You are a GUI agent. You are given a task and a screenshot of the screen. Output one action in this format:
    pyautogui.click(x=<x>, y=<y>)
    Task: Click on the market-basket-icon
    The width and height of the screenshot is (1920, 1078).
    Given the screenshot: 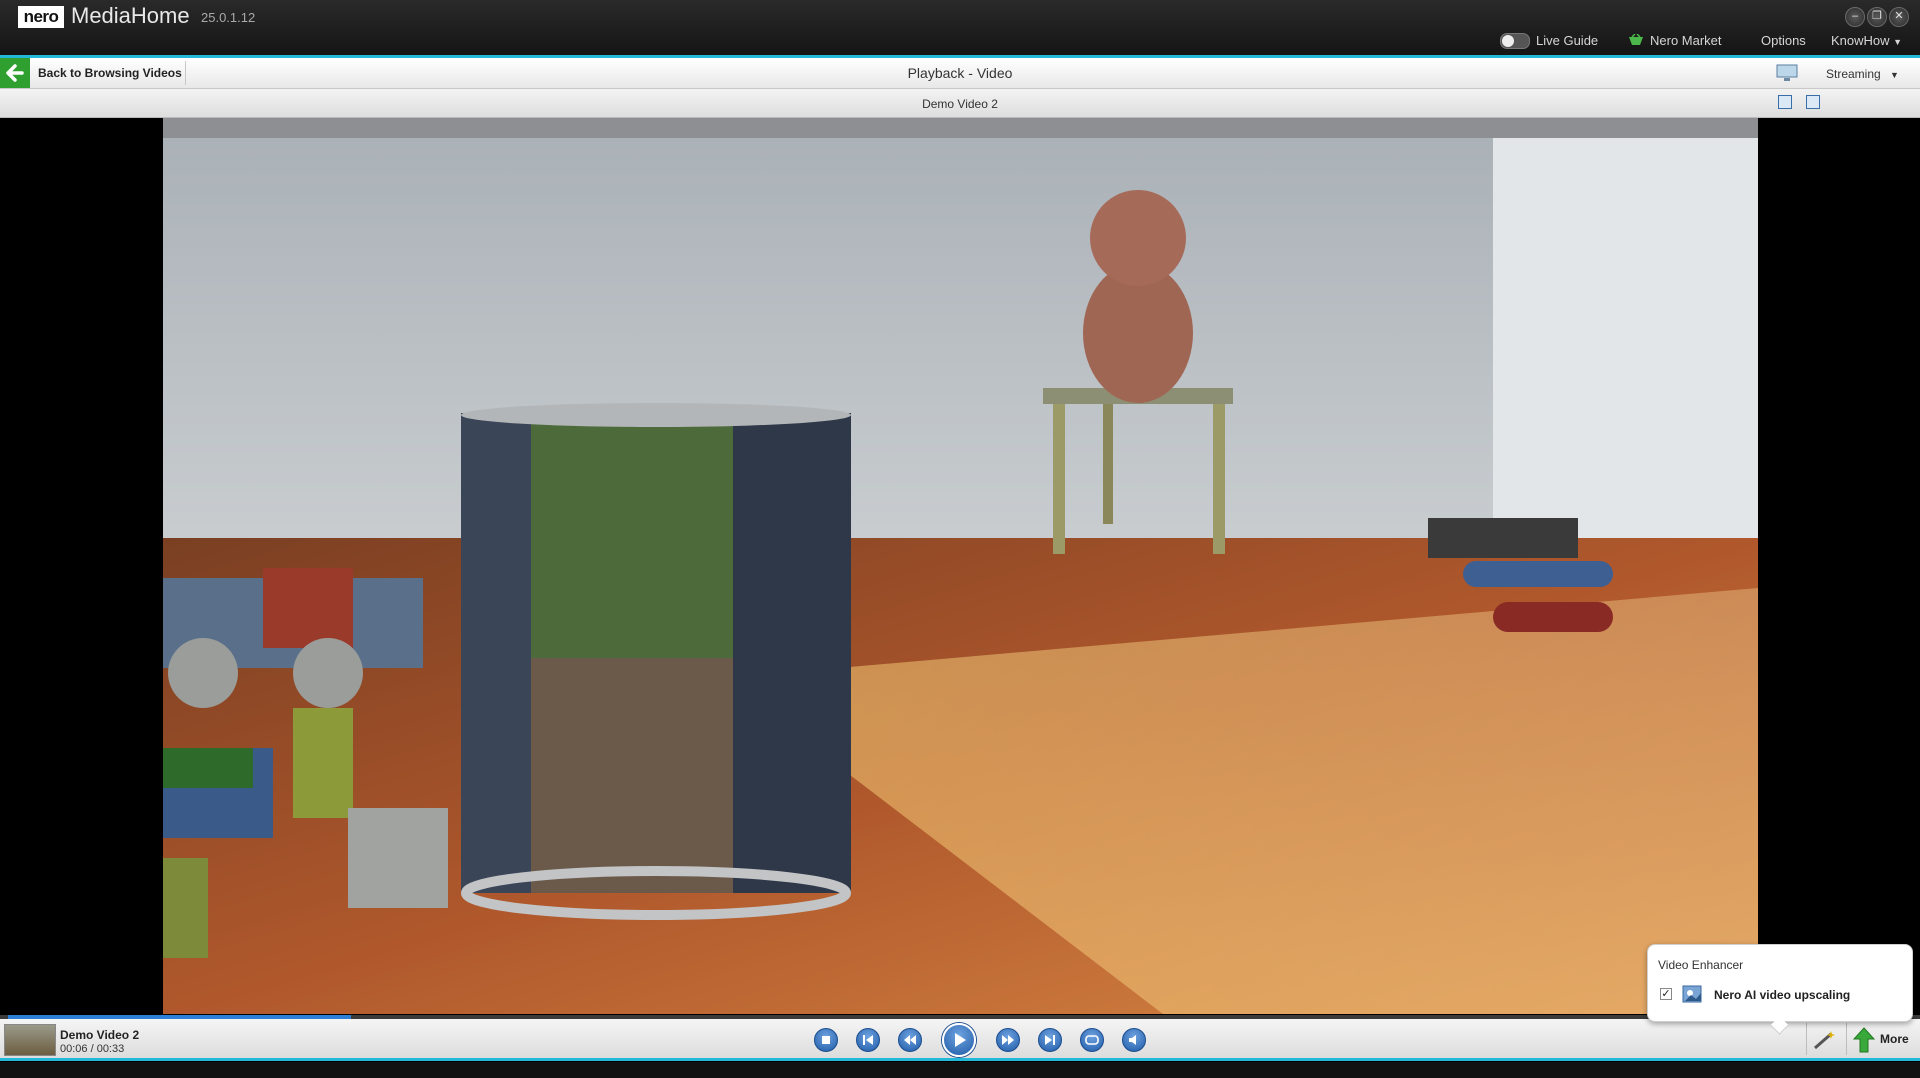 What is the action you would take?
    pyautogui.click(x=1636, y=39)
    